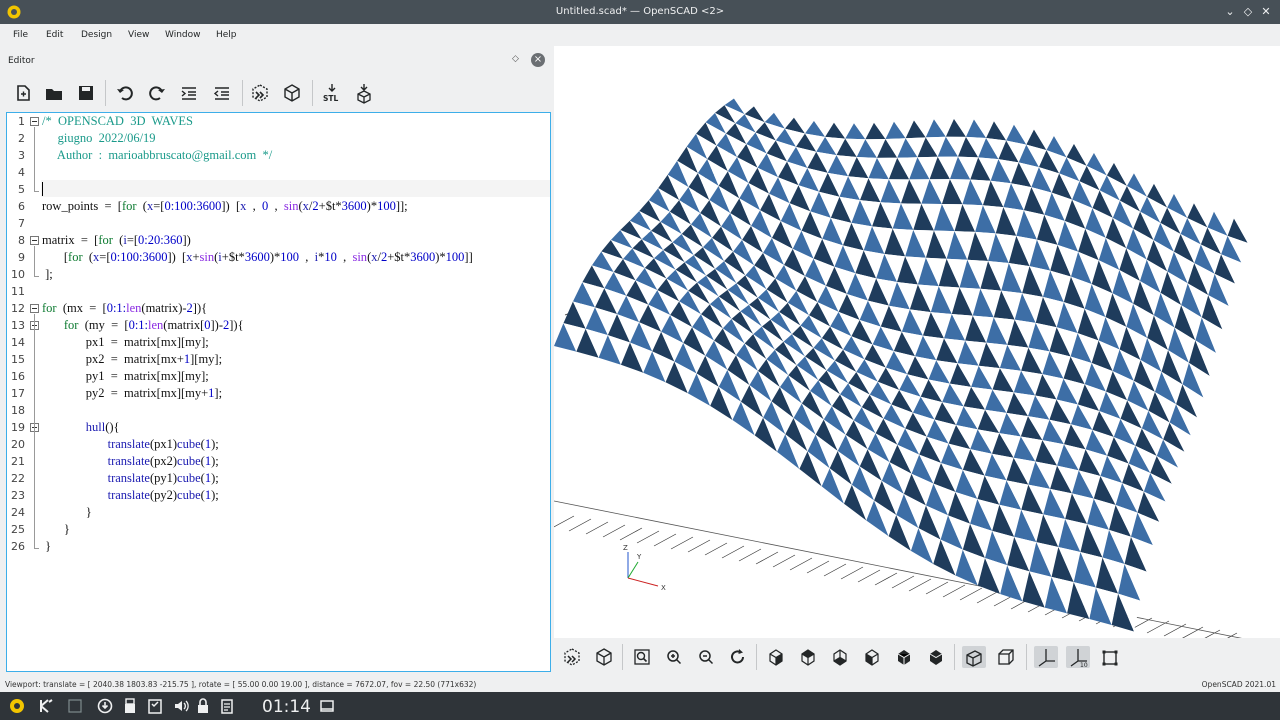 The image size is (1280, 720). What do you see at coordinates (125, 376) in the screenshot?
I see `code-line: py1 = matrix[mx][my];` at bounding box center [125, 376].